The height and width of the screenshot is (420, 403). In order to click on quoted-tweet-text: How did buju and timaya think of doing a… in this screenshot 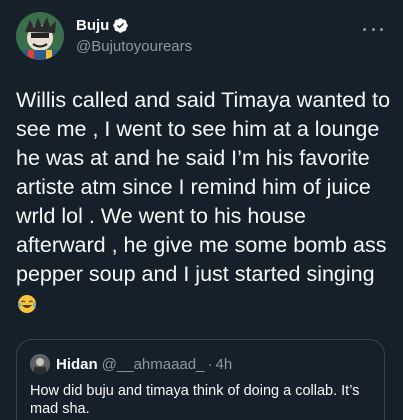, I will do `click(195, 400)`.